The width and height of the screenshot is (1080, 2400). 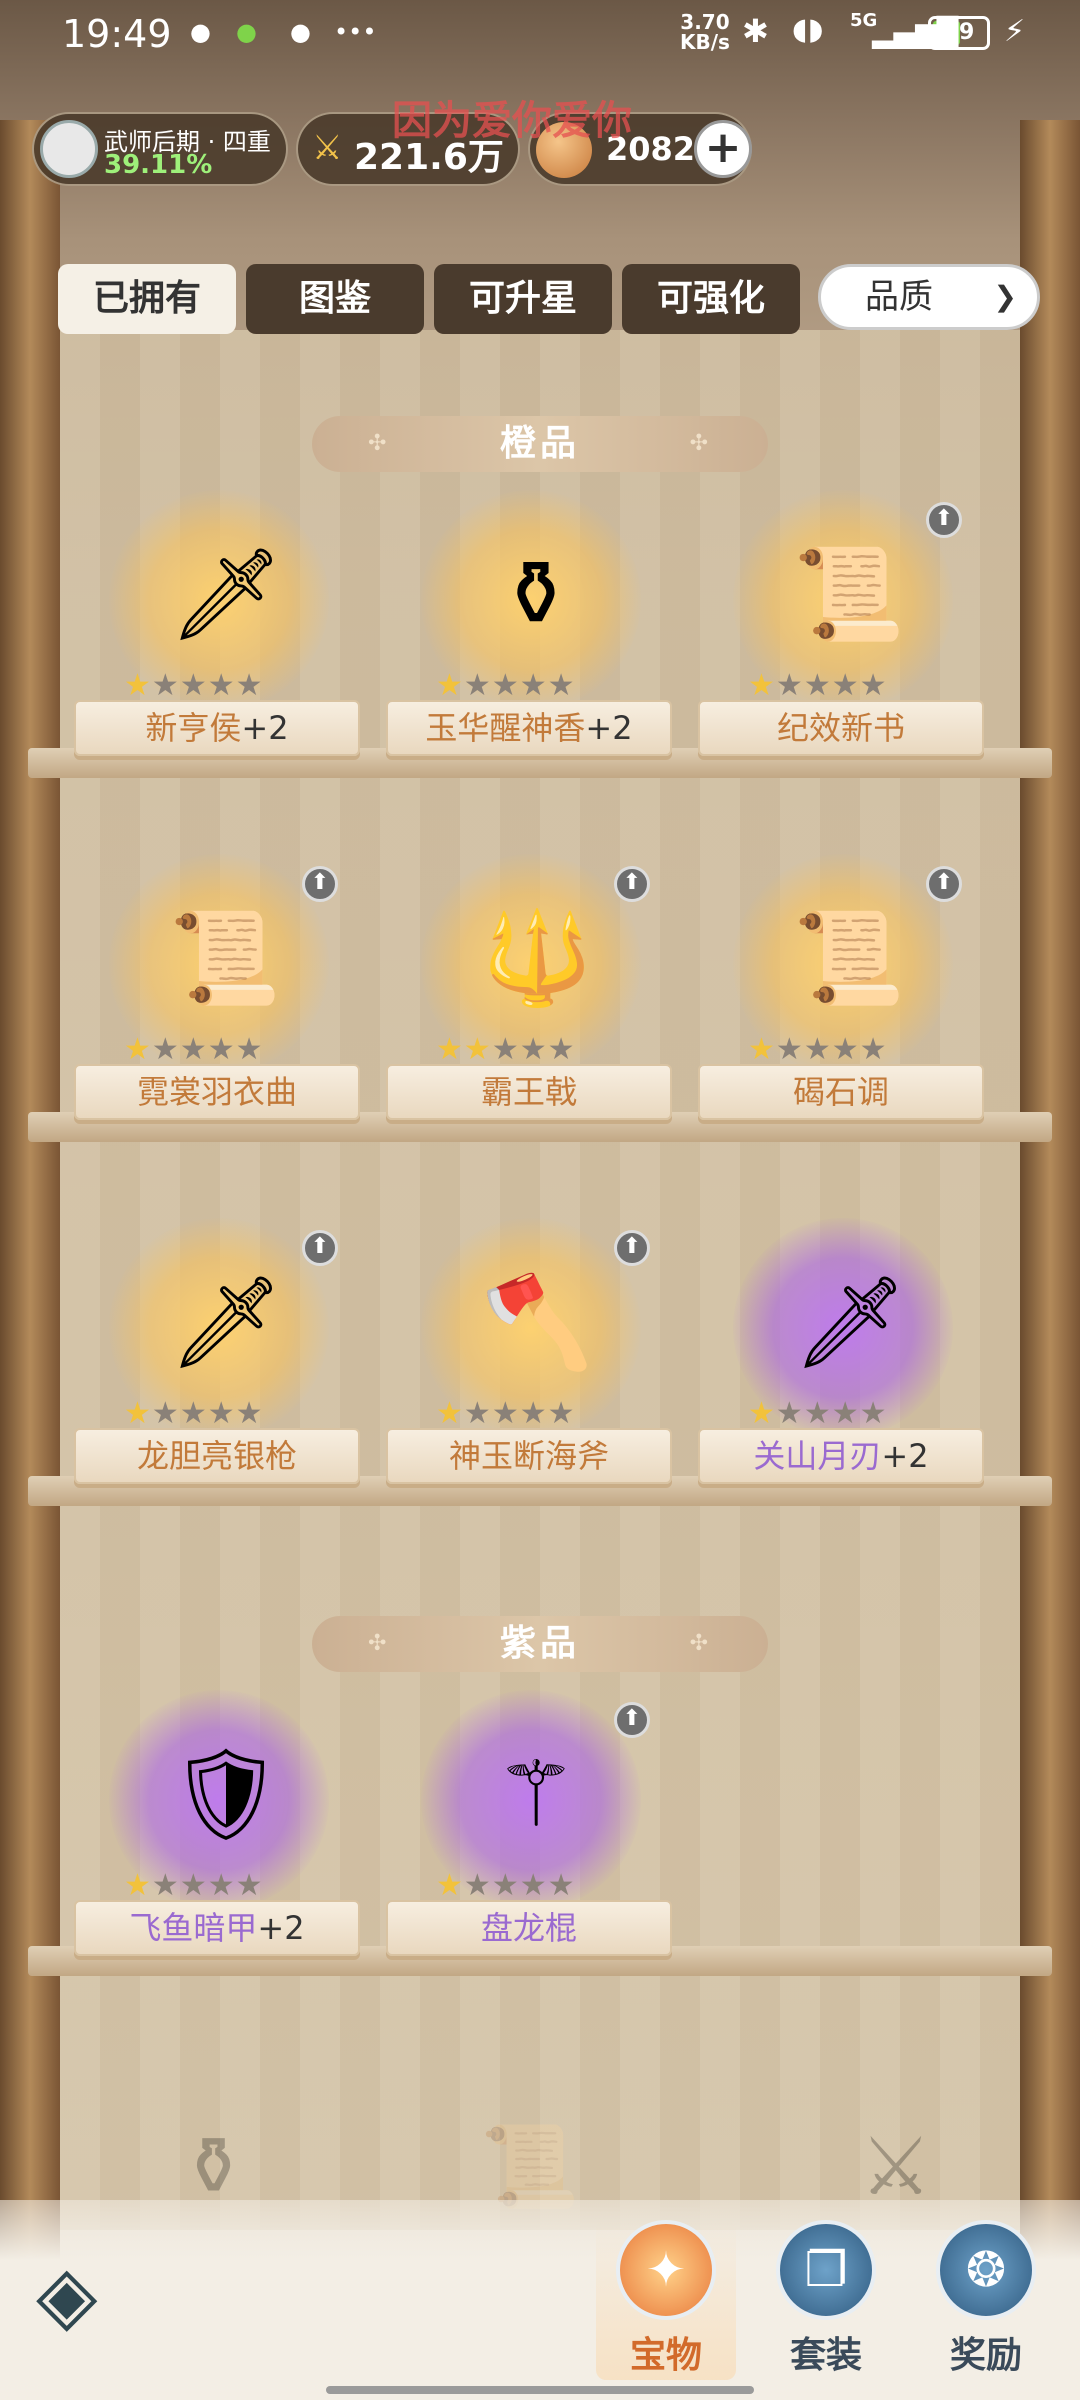 I want to click on treasure-item: 🛡 ★★★★★ 飞鱼暗甲+2, so click(x=219, y=1830).